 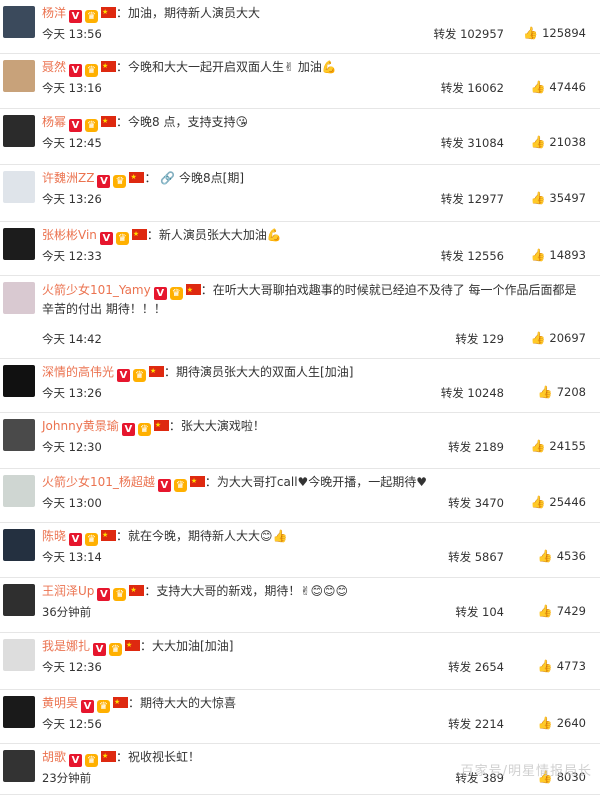 I want to click on comment-text: ：大大加油[加油], so click(x=186, y=646).